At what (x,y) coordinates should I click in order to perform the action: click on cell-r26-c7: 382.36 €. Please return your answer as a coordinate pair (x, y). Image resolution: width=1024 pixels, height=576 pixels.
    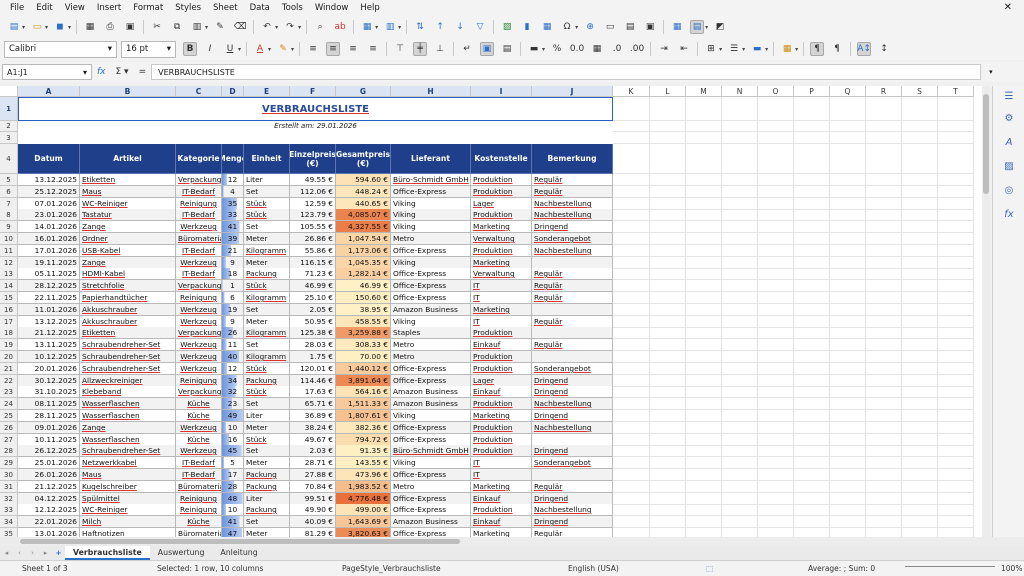
    Looking at the image, I should click on (363, 428).